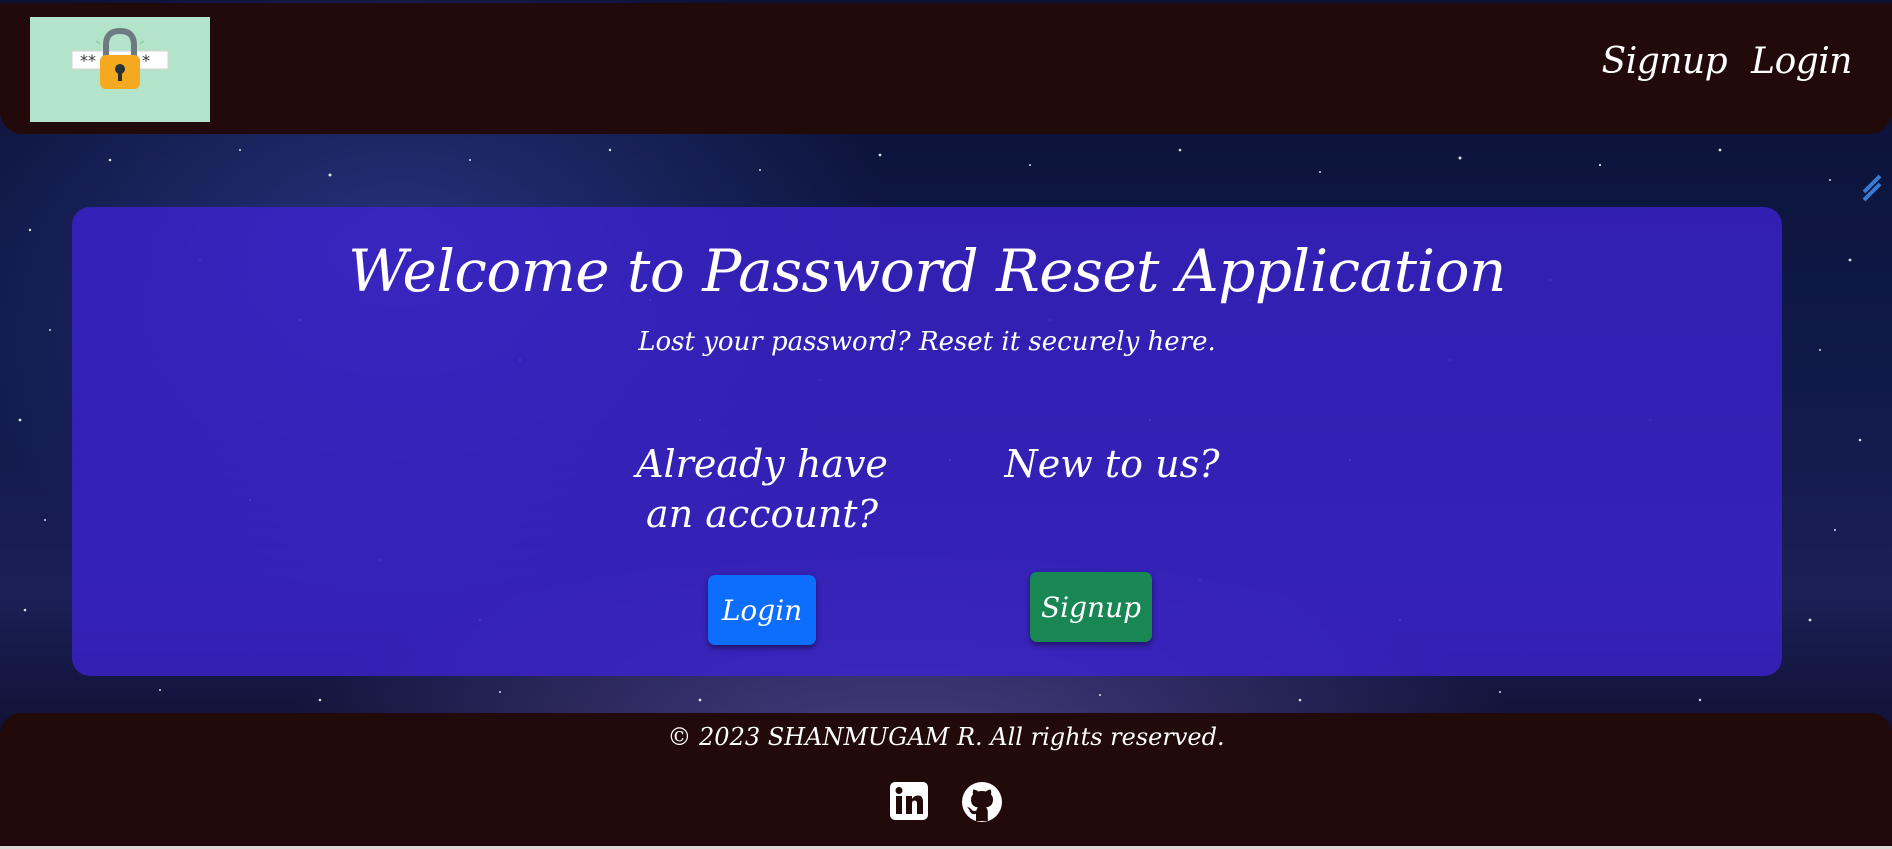 Image resolution: width=1892 pixels, height=849 pixels. I want to click on linkedin-icon, so click(909, 801).